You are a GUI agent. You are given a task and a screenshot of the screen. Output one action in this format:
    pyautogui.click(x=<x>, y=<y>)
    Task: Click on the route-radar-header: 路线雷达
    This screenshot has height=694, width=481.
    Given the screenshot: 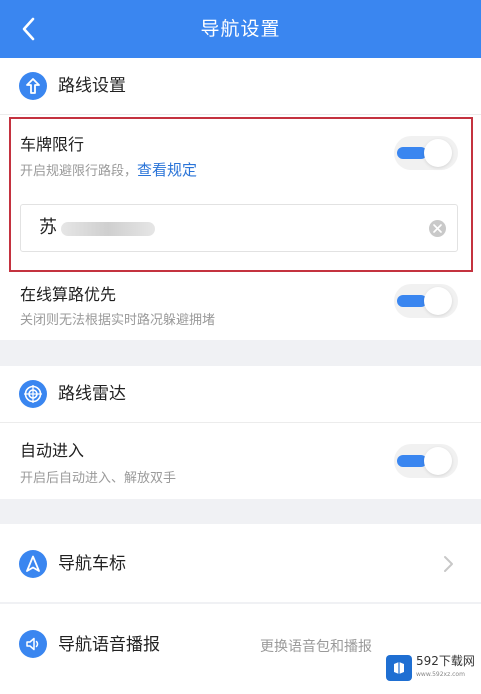 What is the action you would take?
    pyautogui.click(x=240, y=394)
    